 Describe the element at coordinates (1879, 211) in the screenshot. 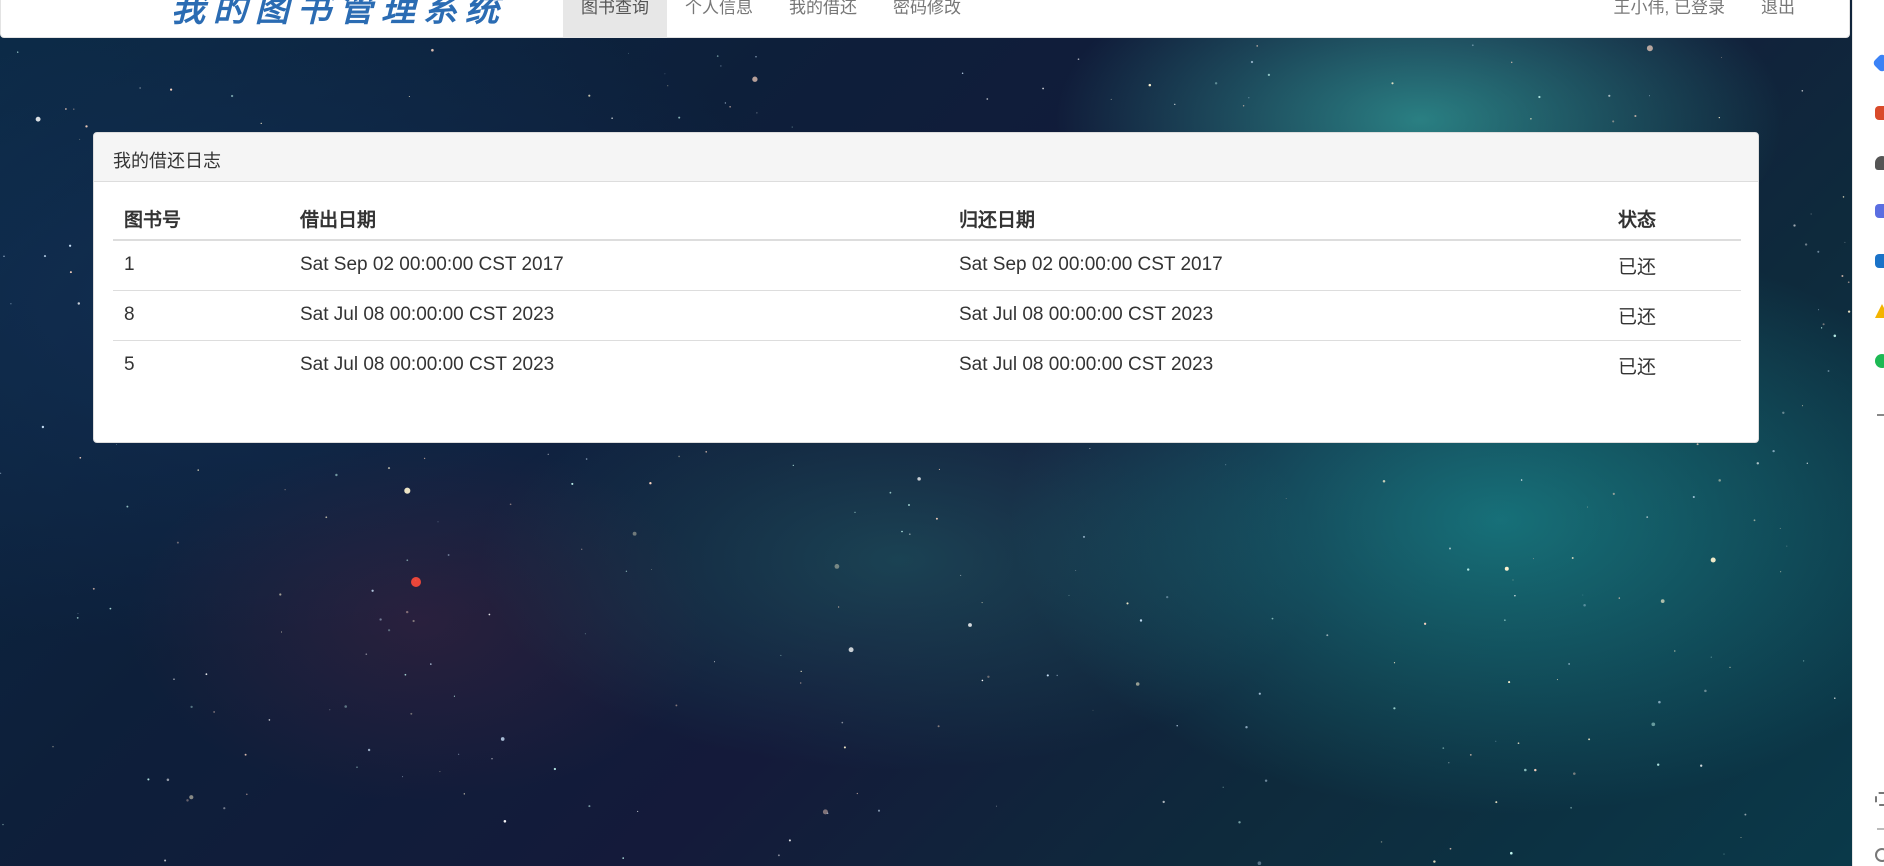

I see `copilot-icon` at that location.